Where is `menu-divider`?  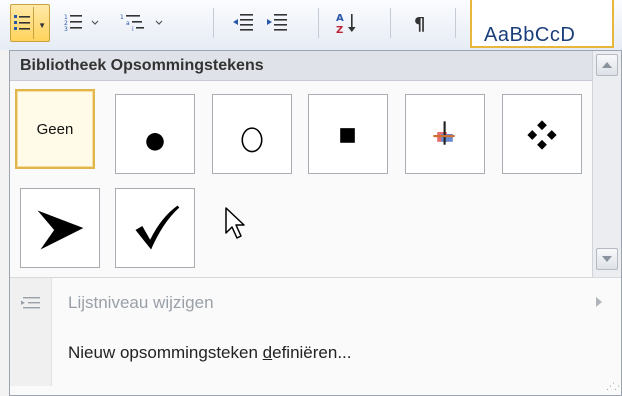 menu-divider is located at coordinates (315, 277).